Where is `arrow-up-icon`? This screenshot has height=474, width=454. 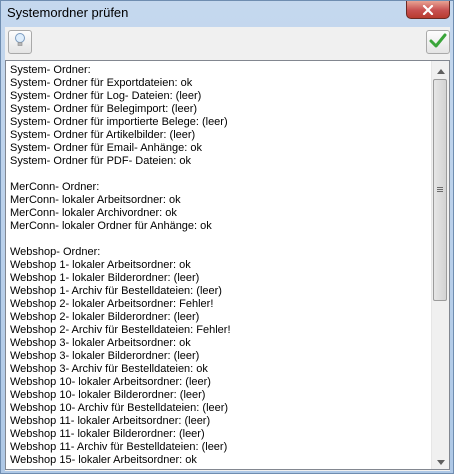 arrow-up-icon is located at coordinates (440, 70).